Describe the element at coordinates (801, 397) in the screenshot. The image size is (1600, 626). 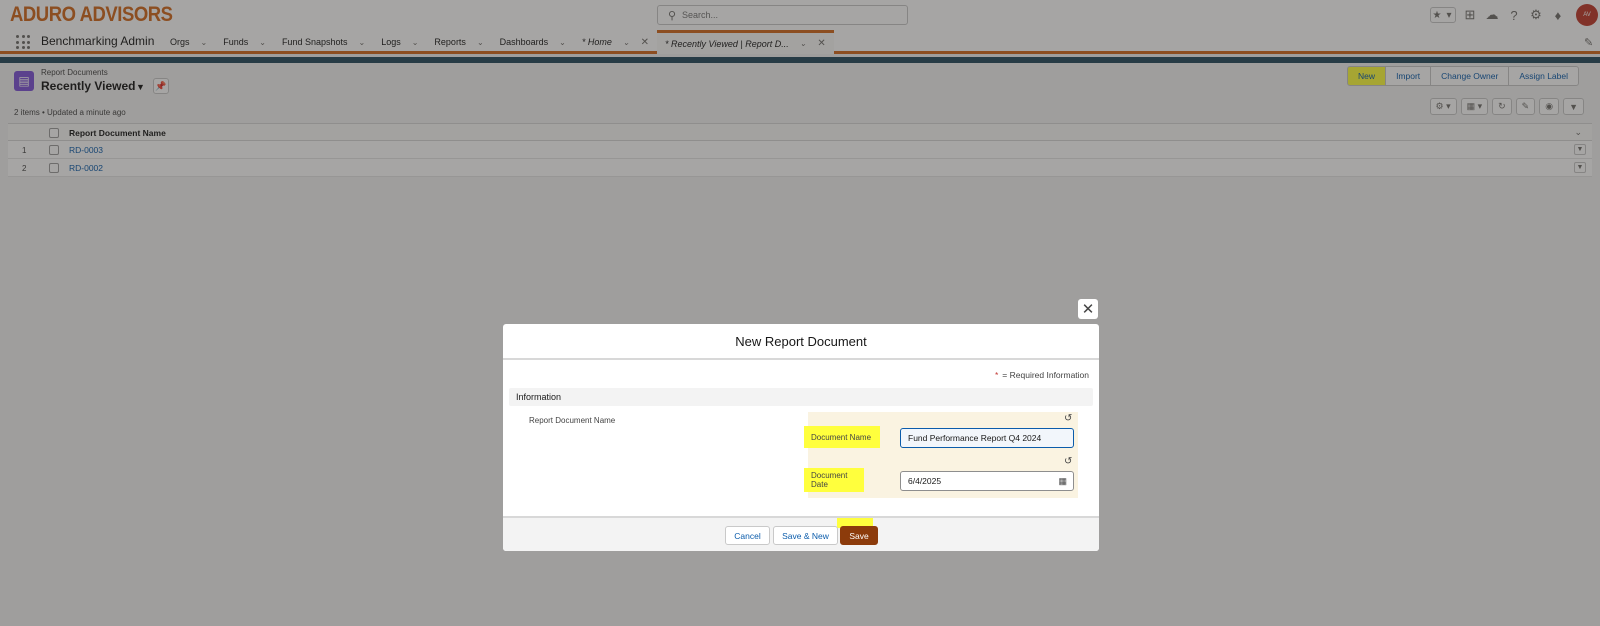
I see `section-information: Information` at that location.